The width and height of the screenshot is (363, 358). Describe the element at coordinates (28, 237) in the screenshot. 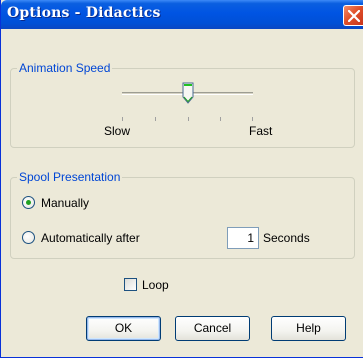

I see `automatically-radio` at that location.